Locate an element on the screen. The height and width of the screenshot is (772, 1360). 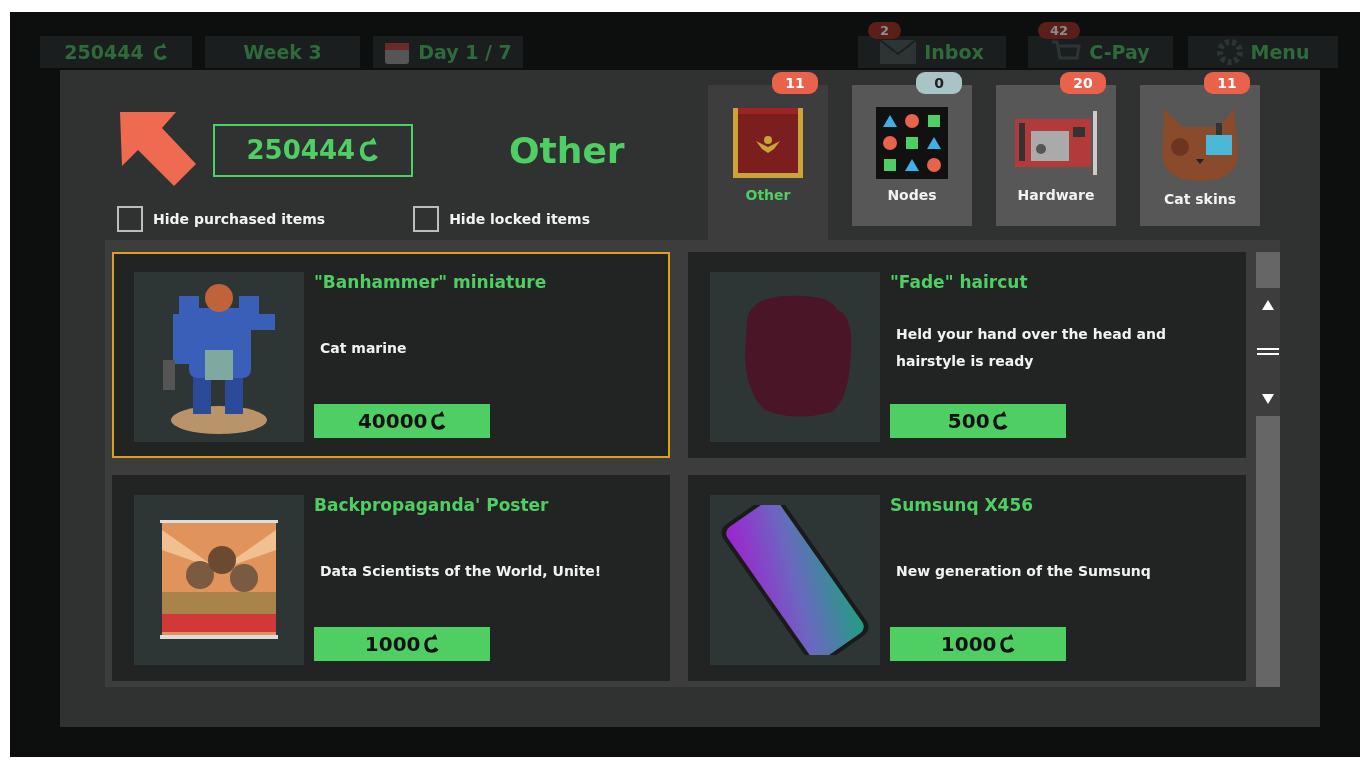
scrollbar is located at coordinates (1268, 469).